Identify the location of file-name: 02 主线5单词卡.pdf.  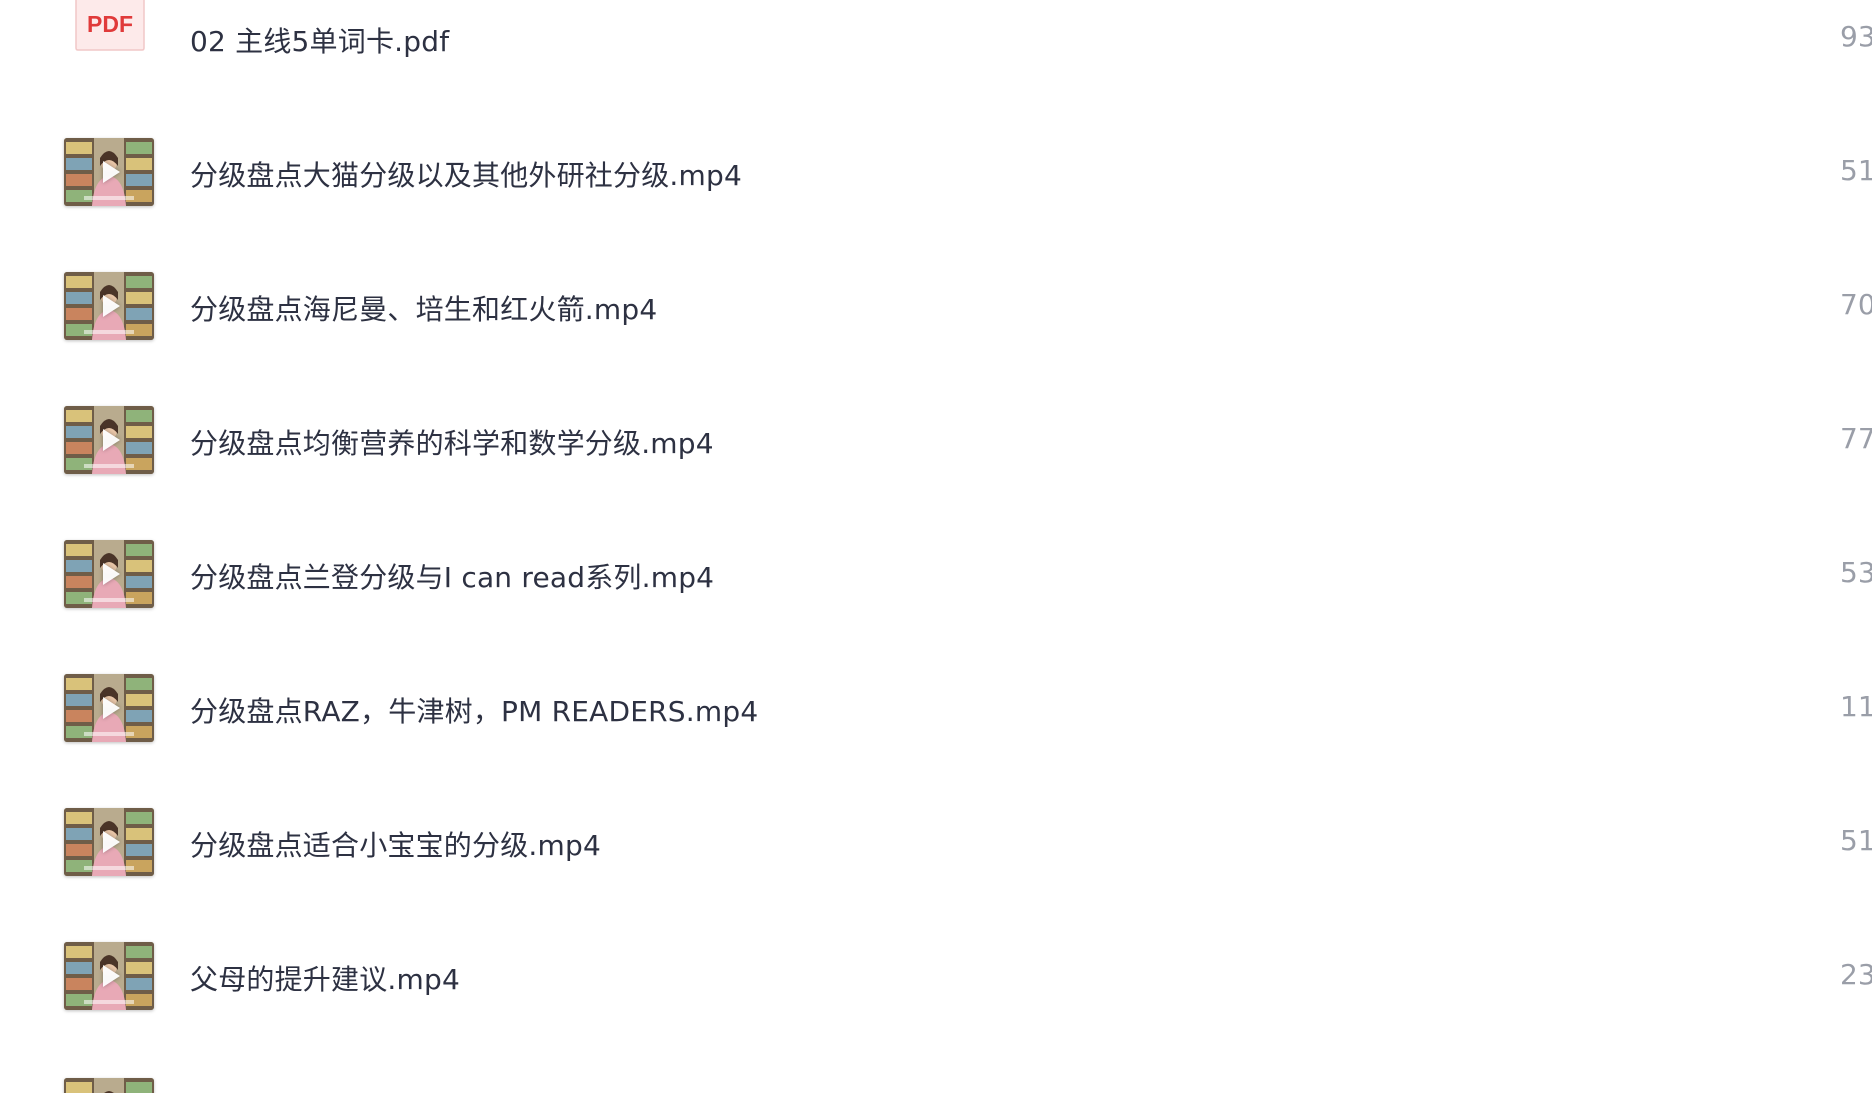
(320, 41).